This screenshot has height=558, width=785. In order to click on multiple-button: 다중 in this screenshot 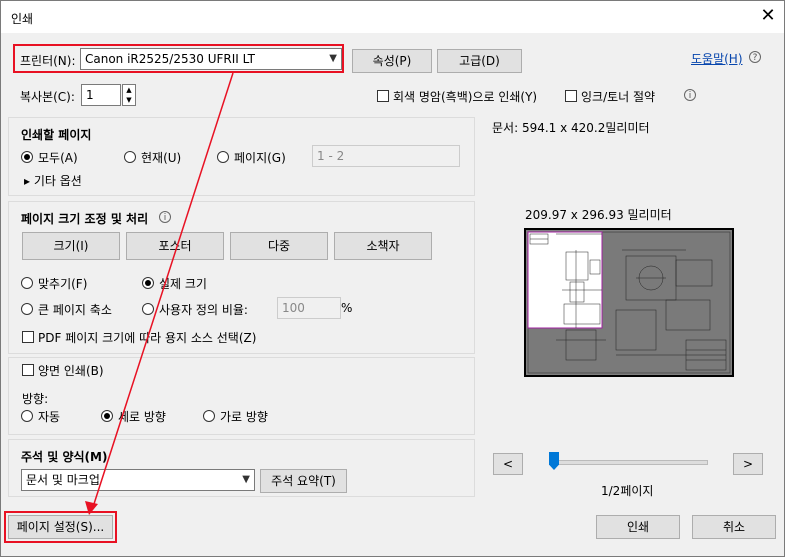, I will do `click(279, 246)`.